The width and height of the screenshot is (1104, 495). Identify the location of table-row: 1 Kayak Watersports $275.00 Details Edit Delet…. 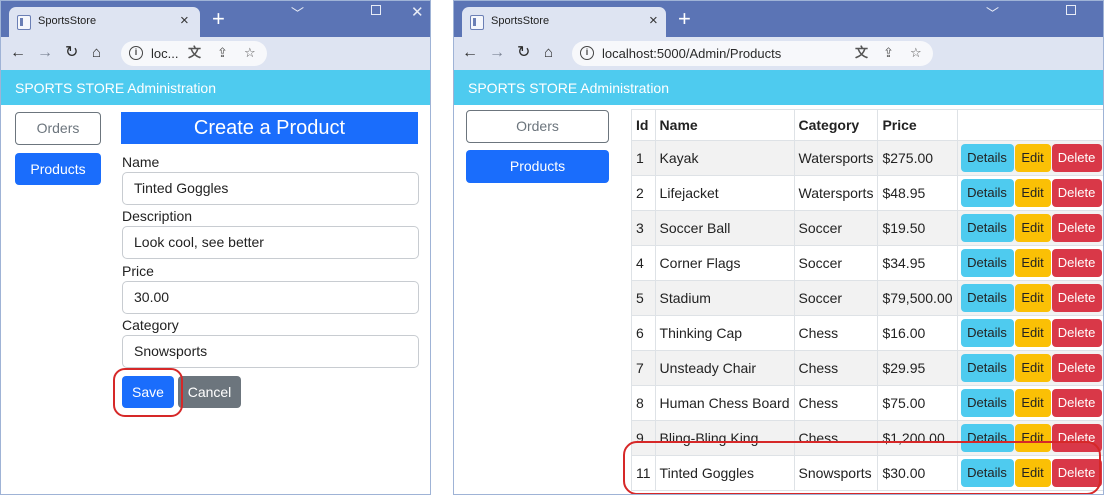
(867, 158).